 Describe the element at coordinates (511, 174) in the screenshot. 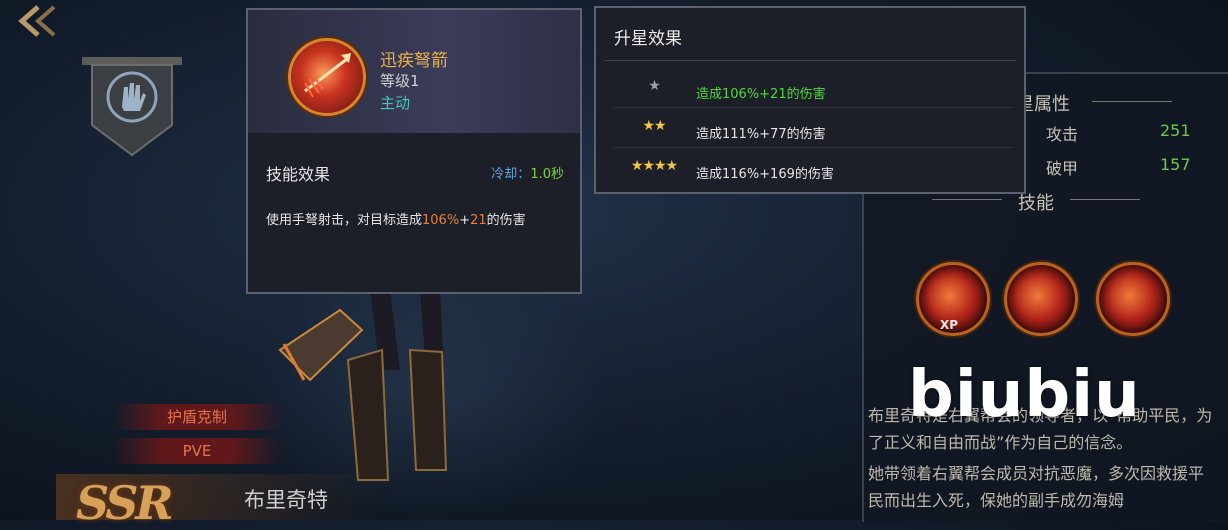

I see `cooldown-label: 冷却：` at that location.